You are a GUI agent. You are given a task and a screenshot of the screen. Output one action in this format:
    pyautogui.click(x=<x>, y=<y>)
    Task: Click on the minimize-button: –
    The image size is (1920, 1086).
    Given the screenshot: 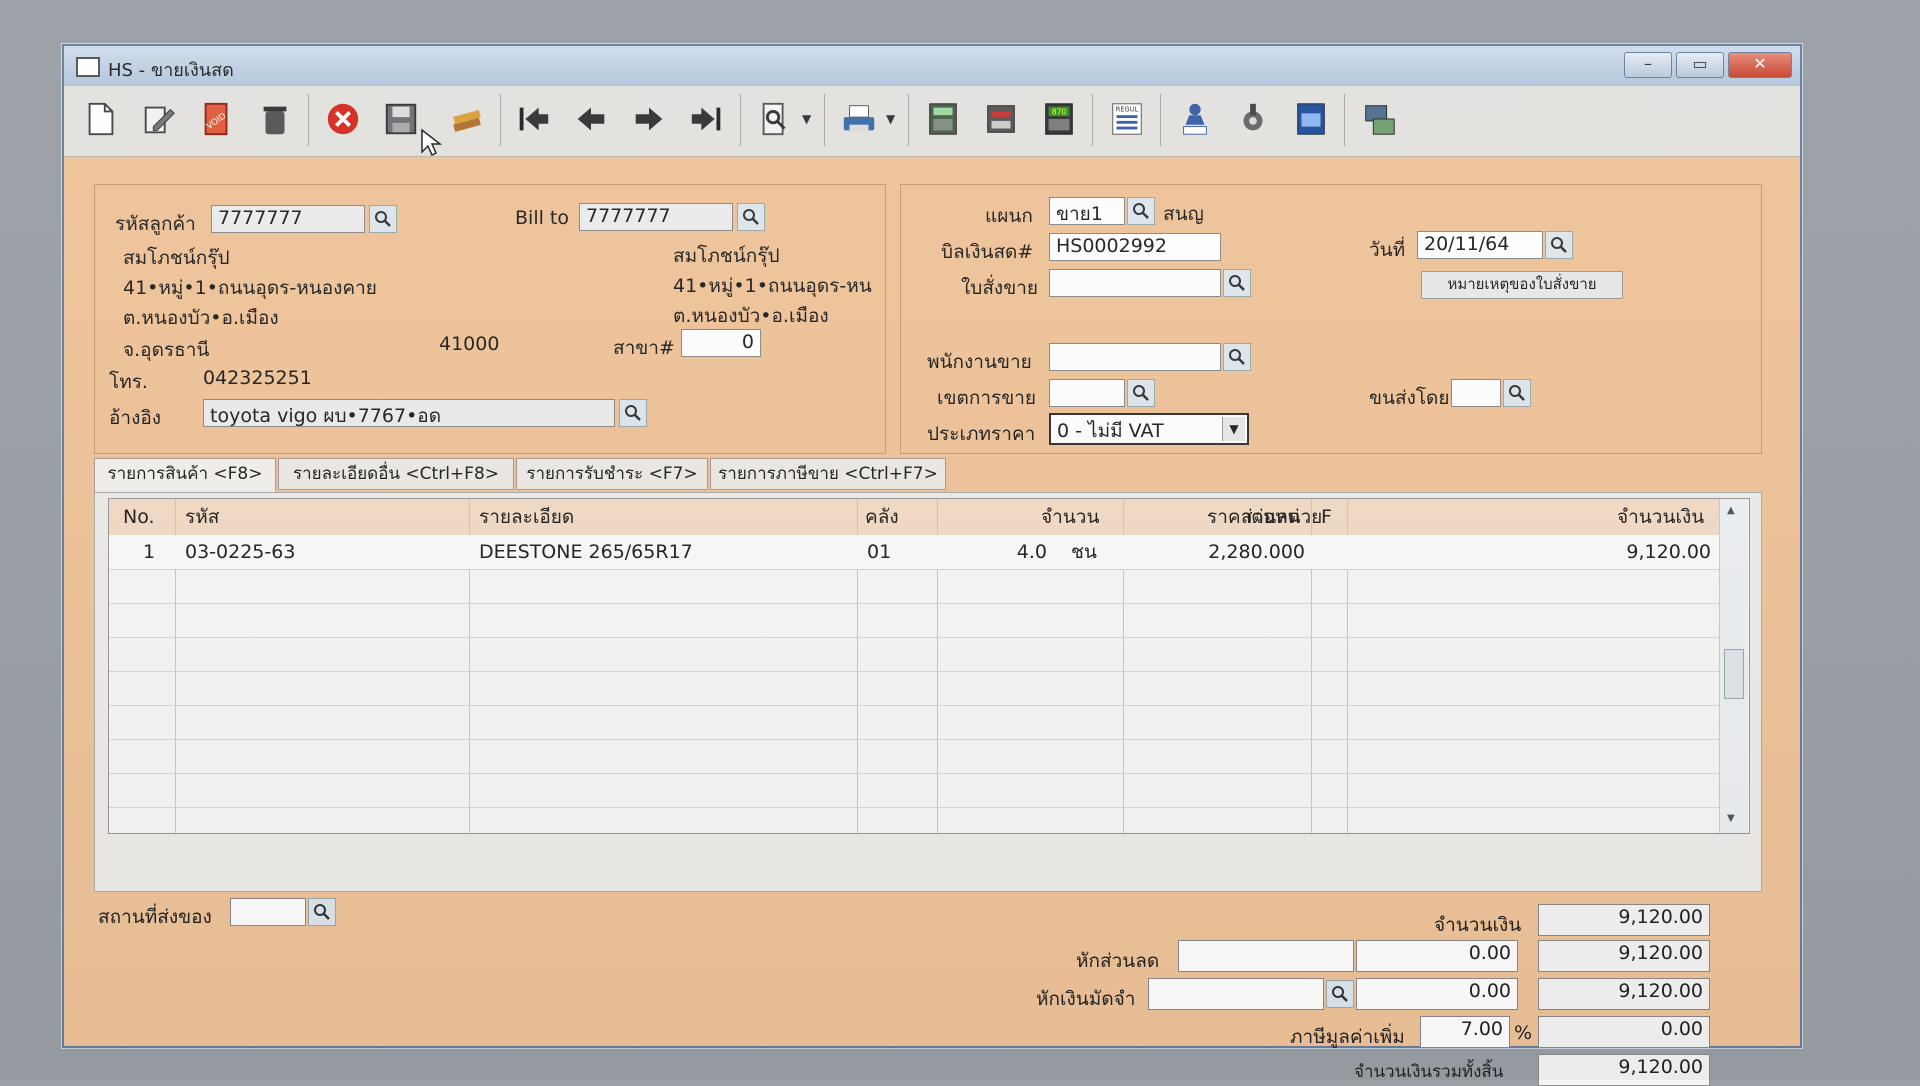 What is the action you would take?
    pyautogui.click(x=1648, y=65)
    